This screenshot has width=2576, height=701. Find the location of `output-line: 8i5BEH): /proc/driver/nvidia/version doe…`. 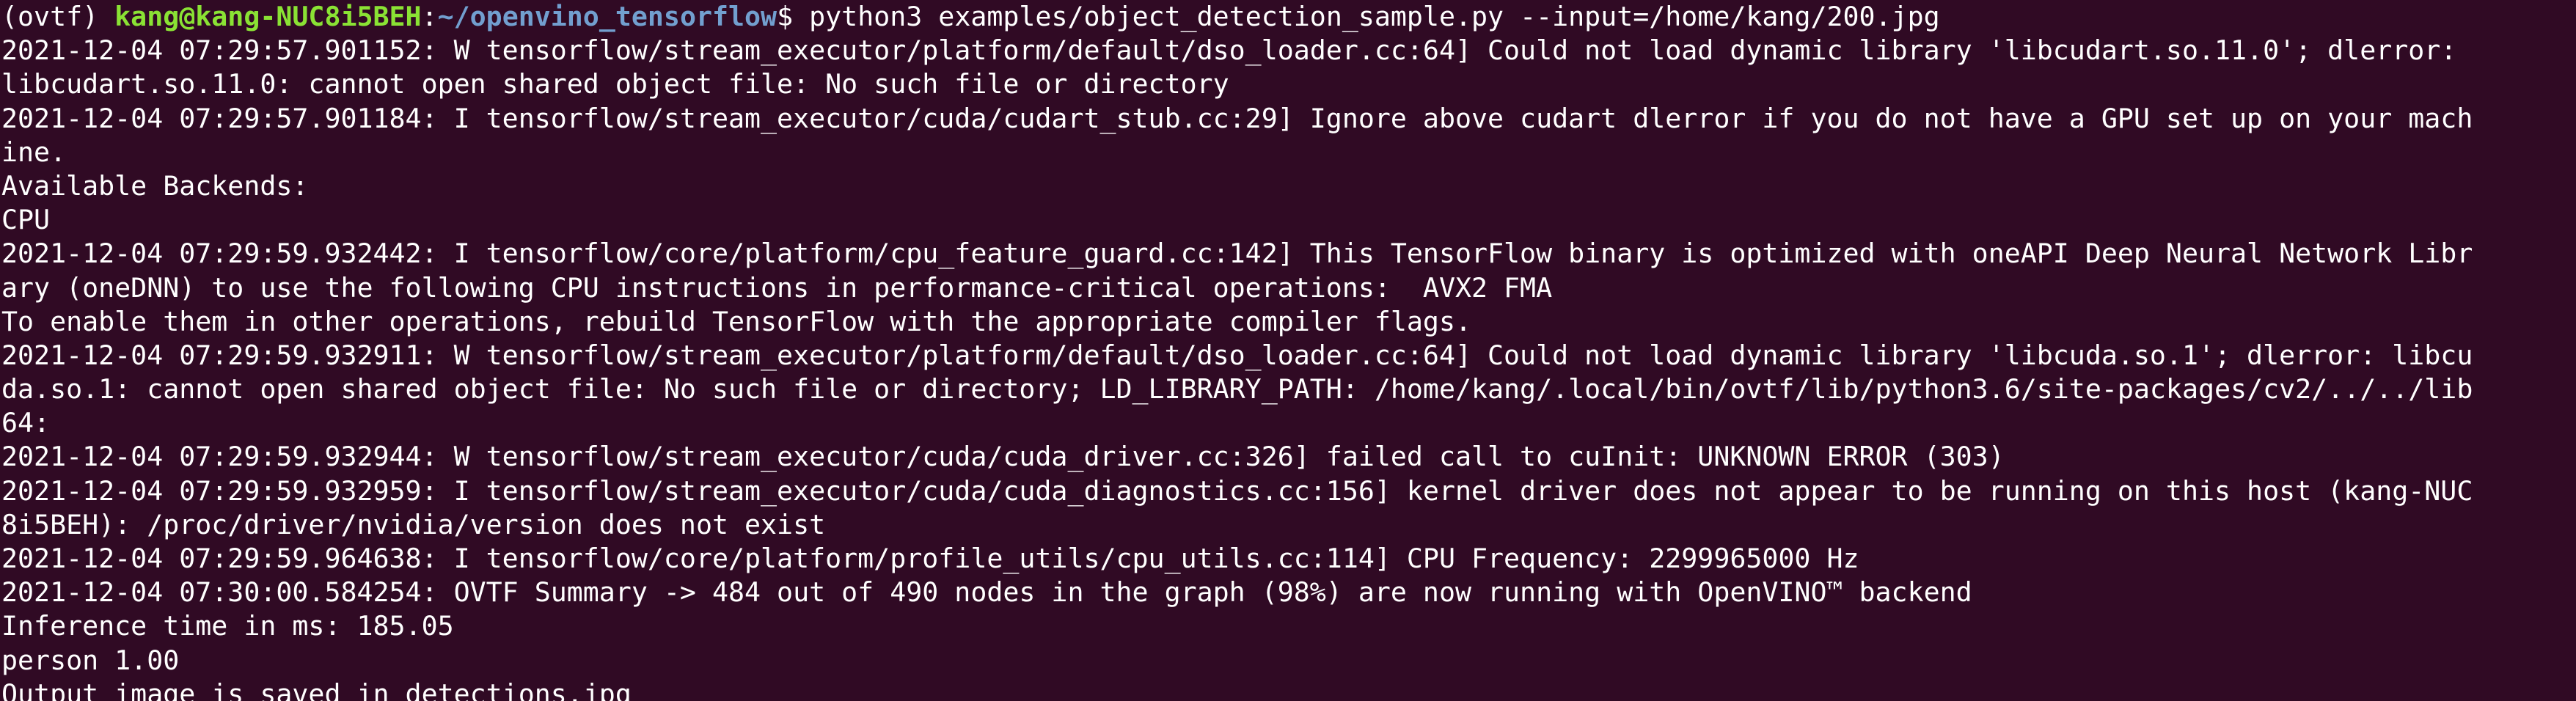

output-line: 8i5BEH): /proc/driver/nvidia/version doe… is located at coordinates (414, 524).